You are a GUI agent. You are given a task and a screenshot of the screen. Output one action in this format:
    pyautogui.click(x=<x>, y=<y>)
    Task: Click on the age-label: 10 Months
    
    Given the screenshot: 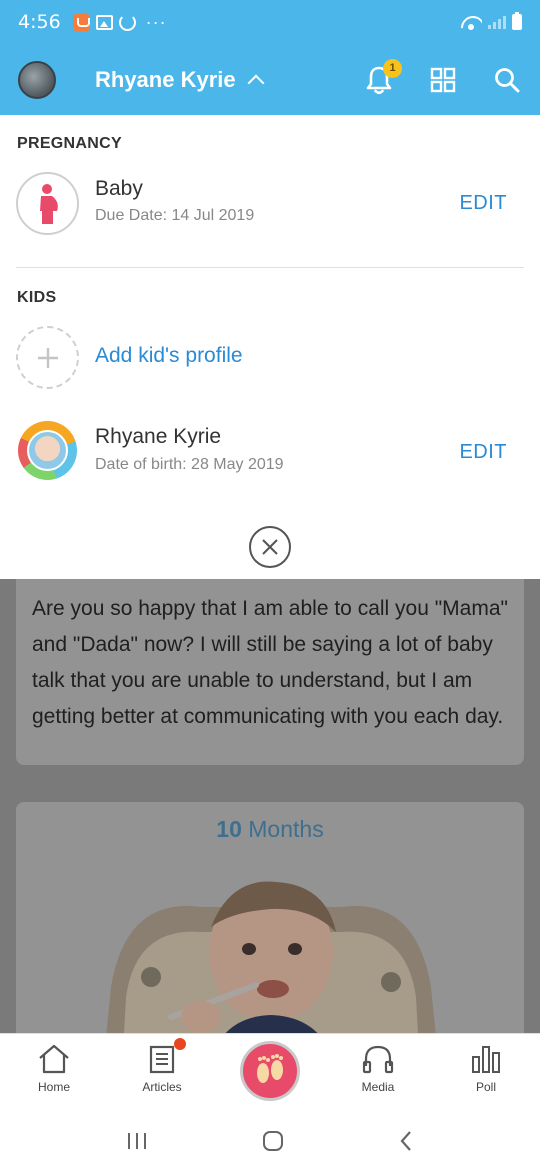 What is the action you would take?
    pyautogui.click(x=270, y=829)
    